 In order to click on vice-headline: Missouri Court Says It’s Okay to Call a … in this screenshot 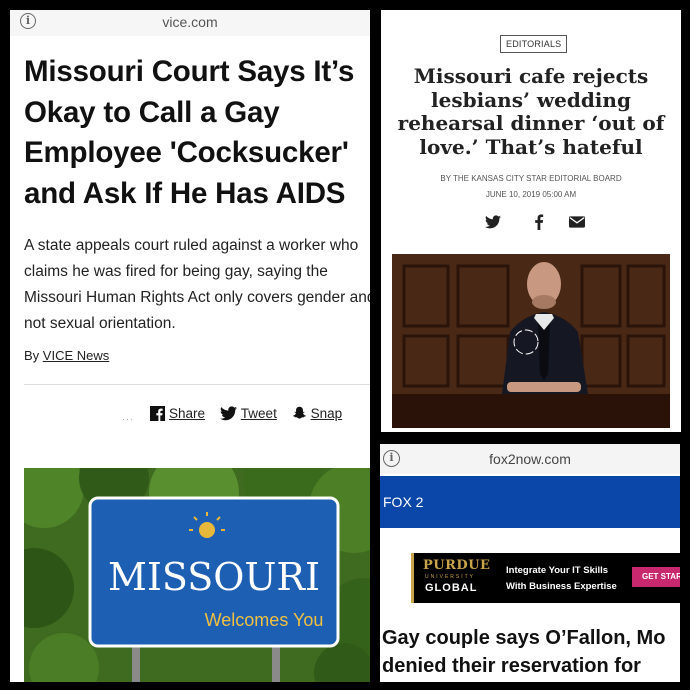, I will do `click(197, 133)`.